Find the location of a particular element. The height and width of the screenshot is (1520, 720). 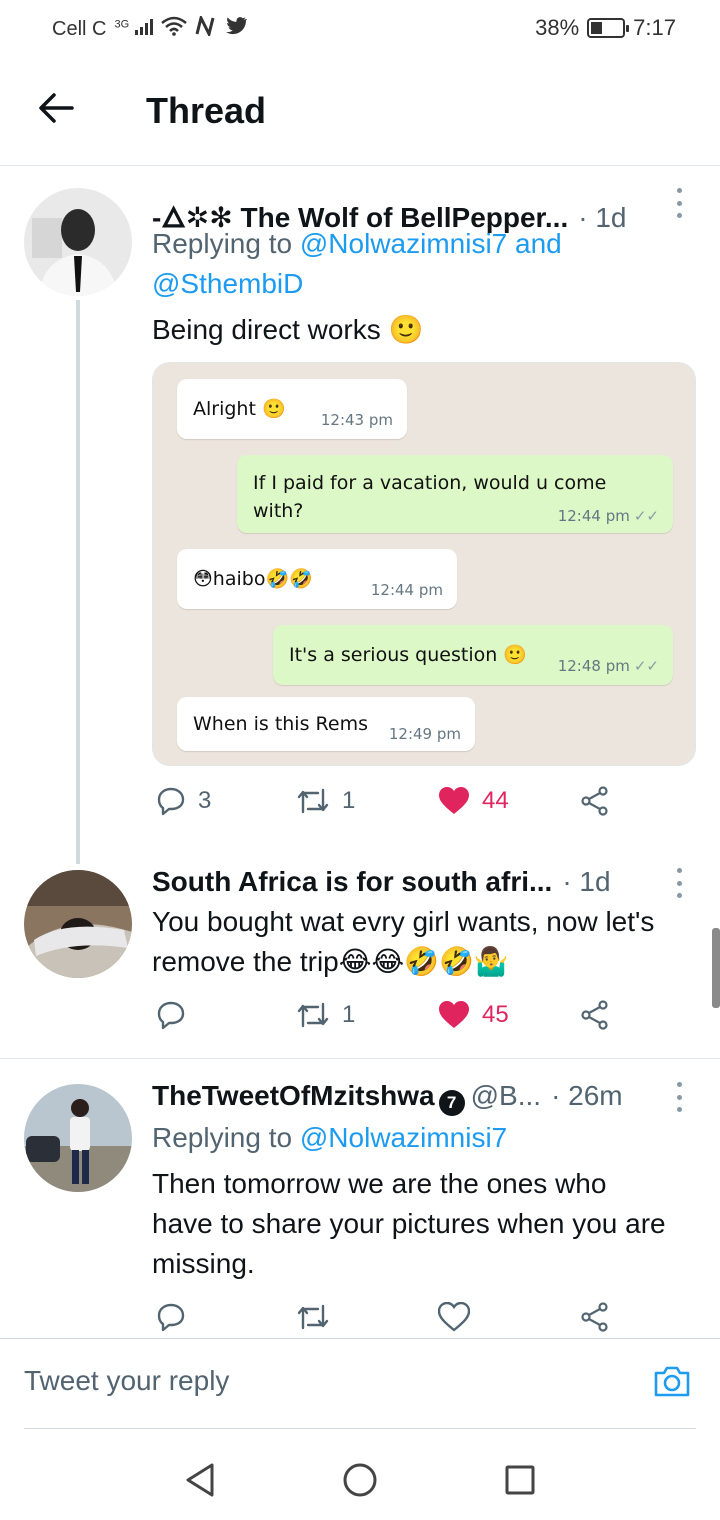

camera-icon is located at coordinates (672, 1381).